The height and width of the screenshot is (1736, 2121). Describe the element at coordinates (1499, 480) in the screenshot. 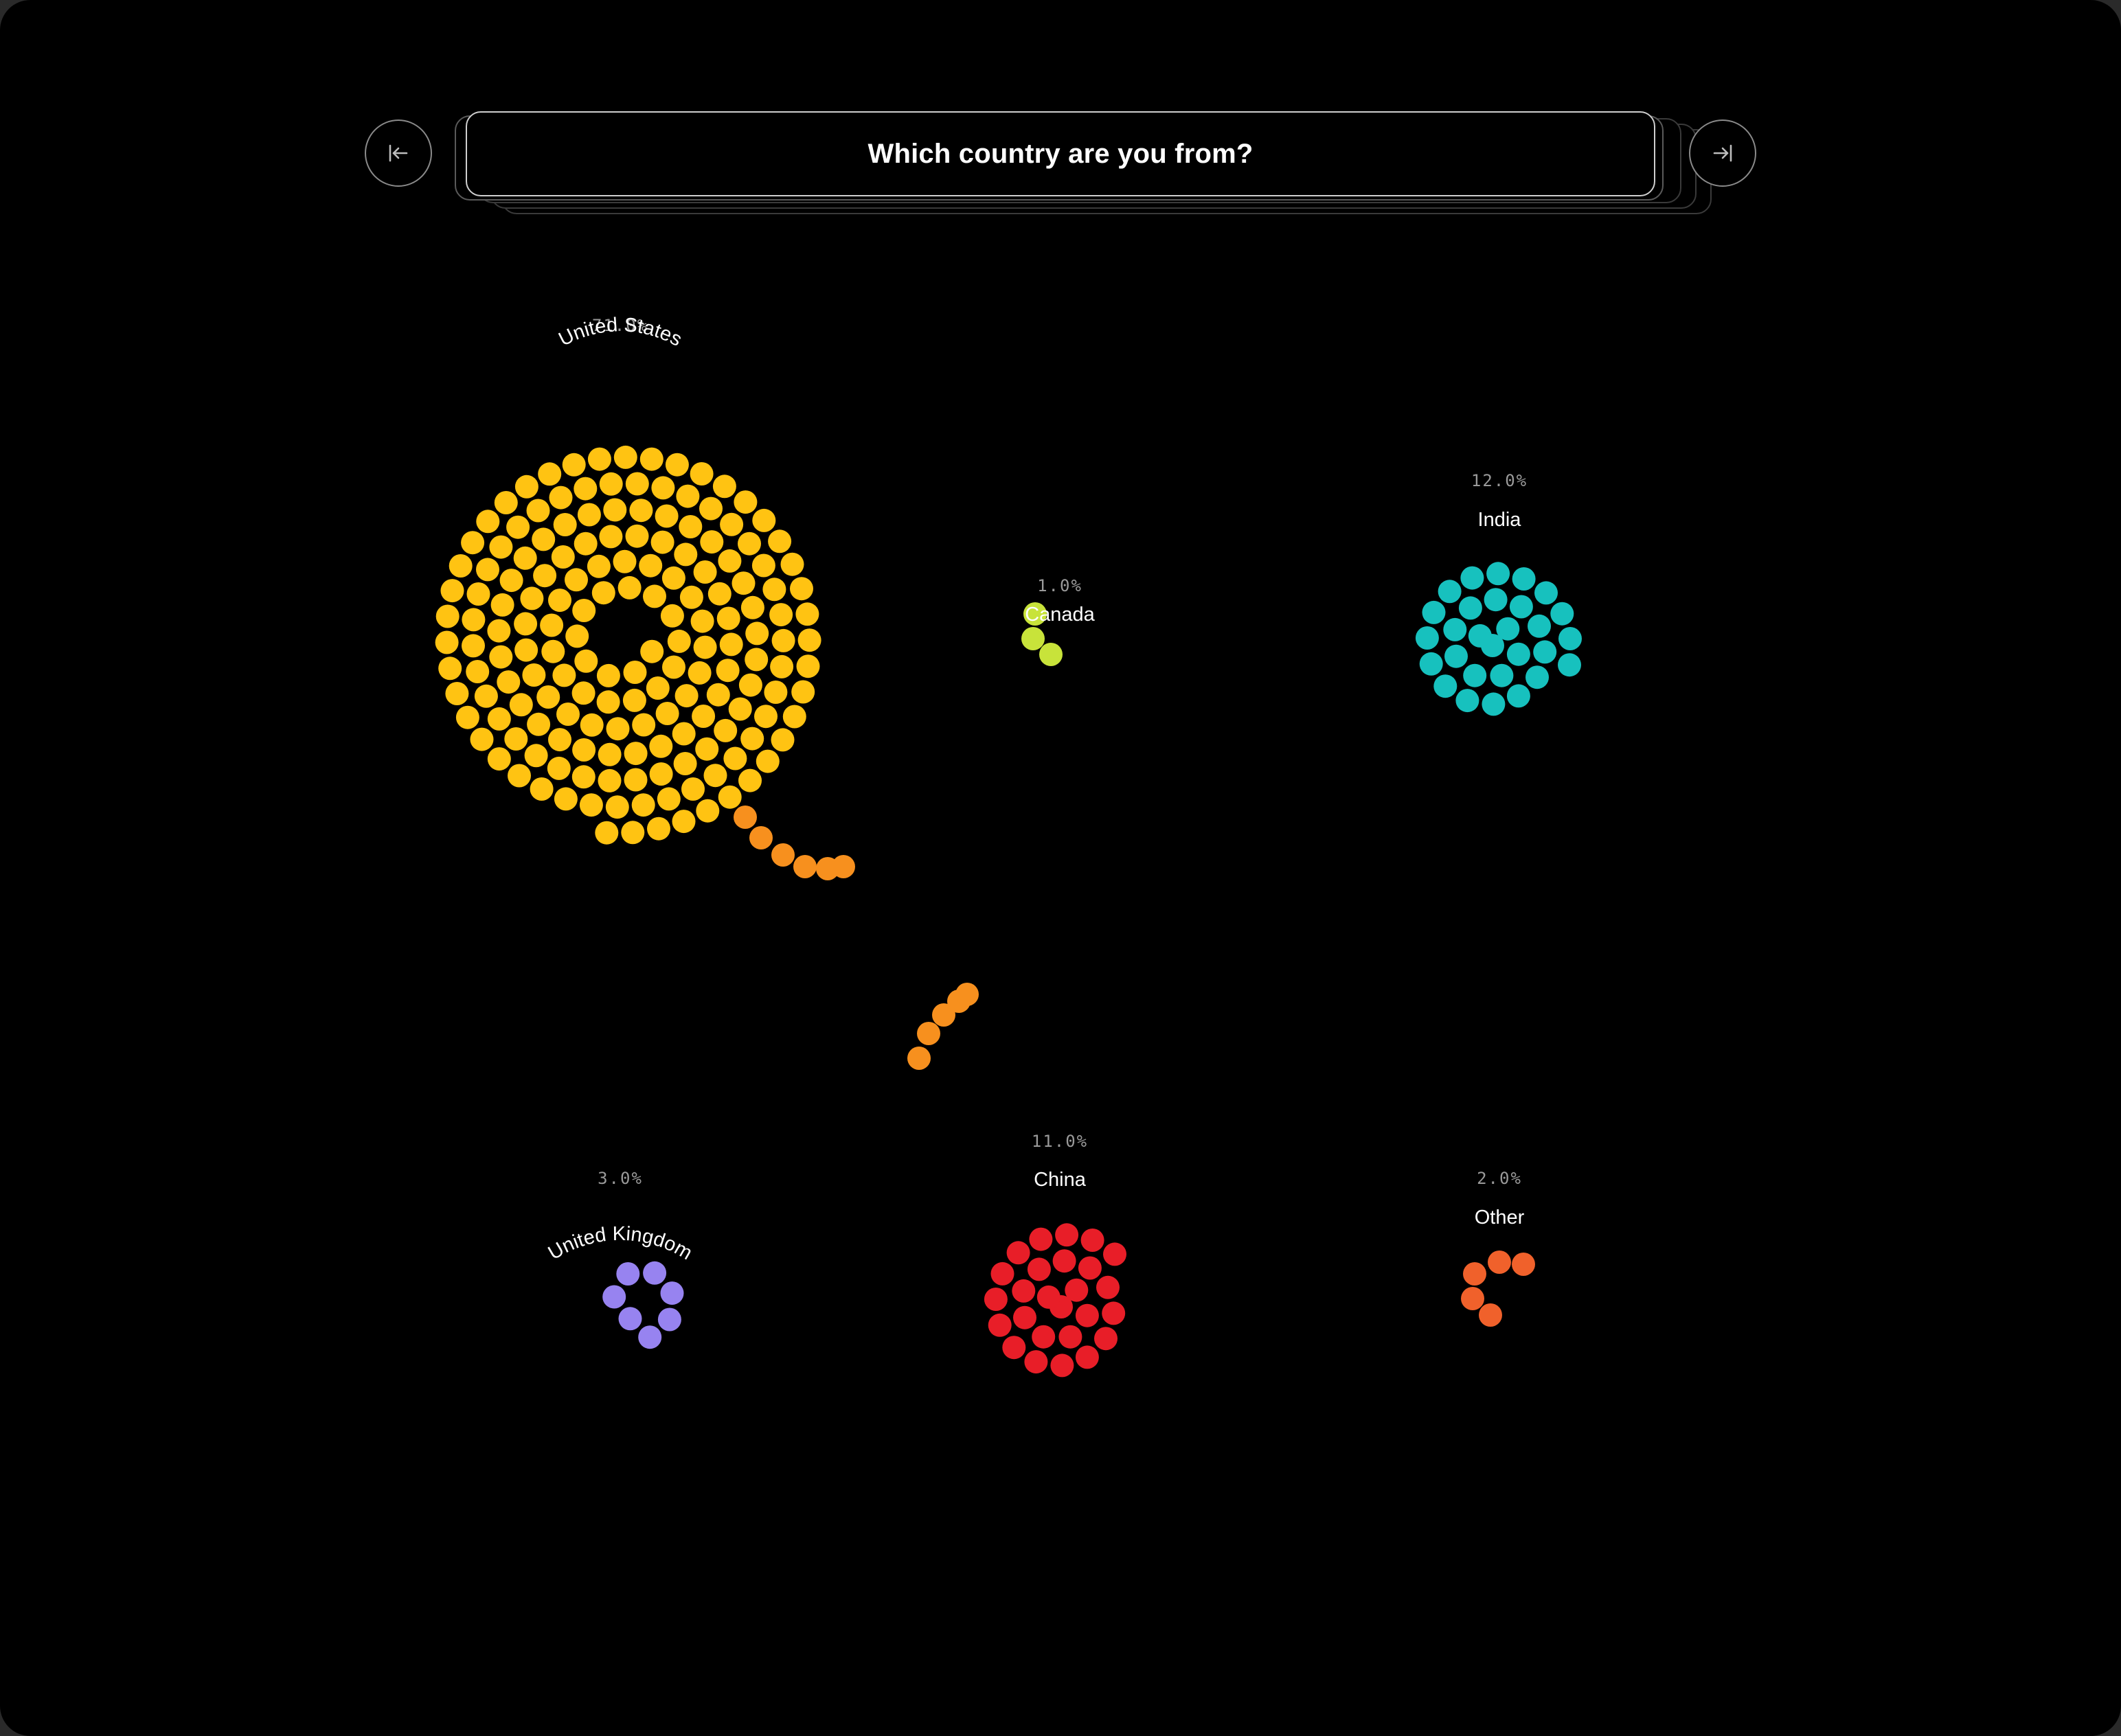

I see `pct-label-india: 12.0%` at that location.